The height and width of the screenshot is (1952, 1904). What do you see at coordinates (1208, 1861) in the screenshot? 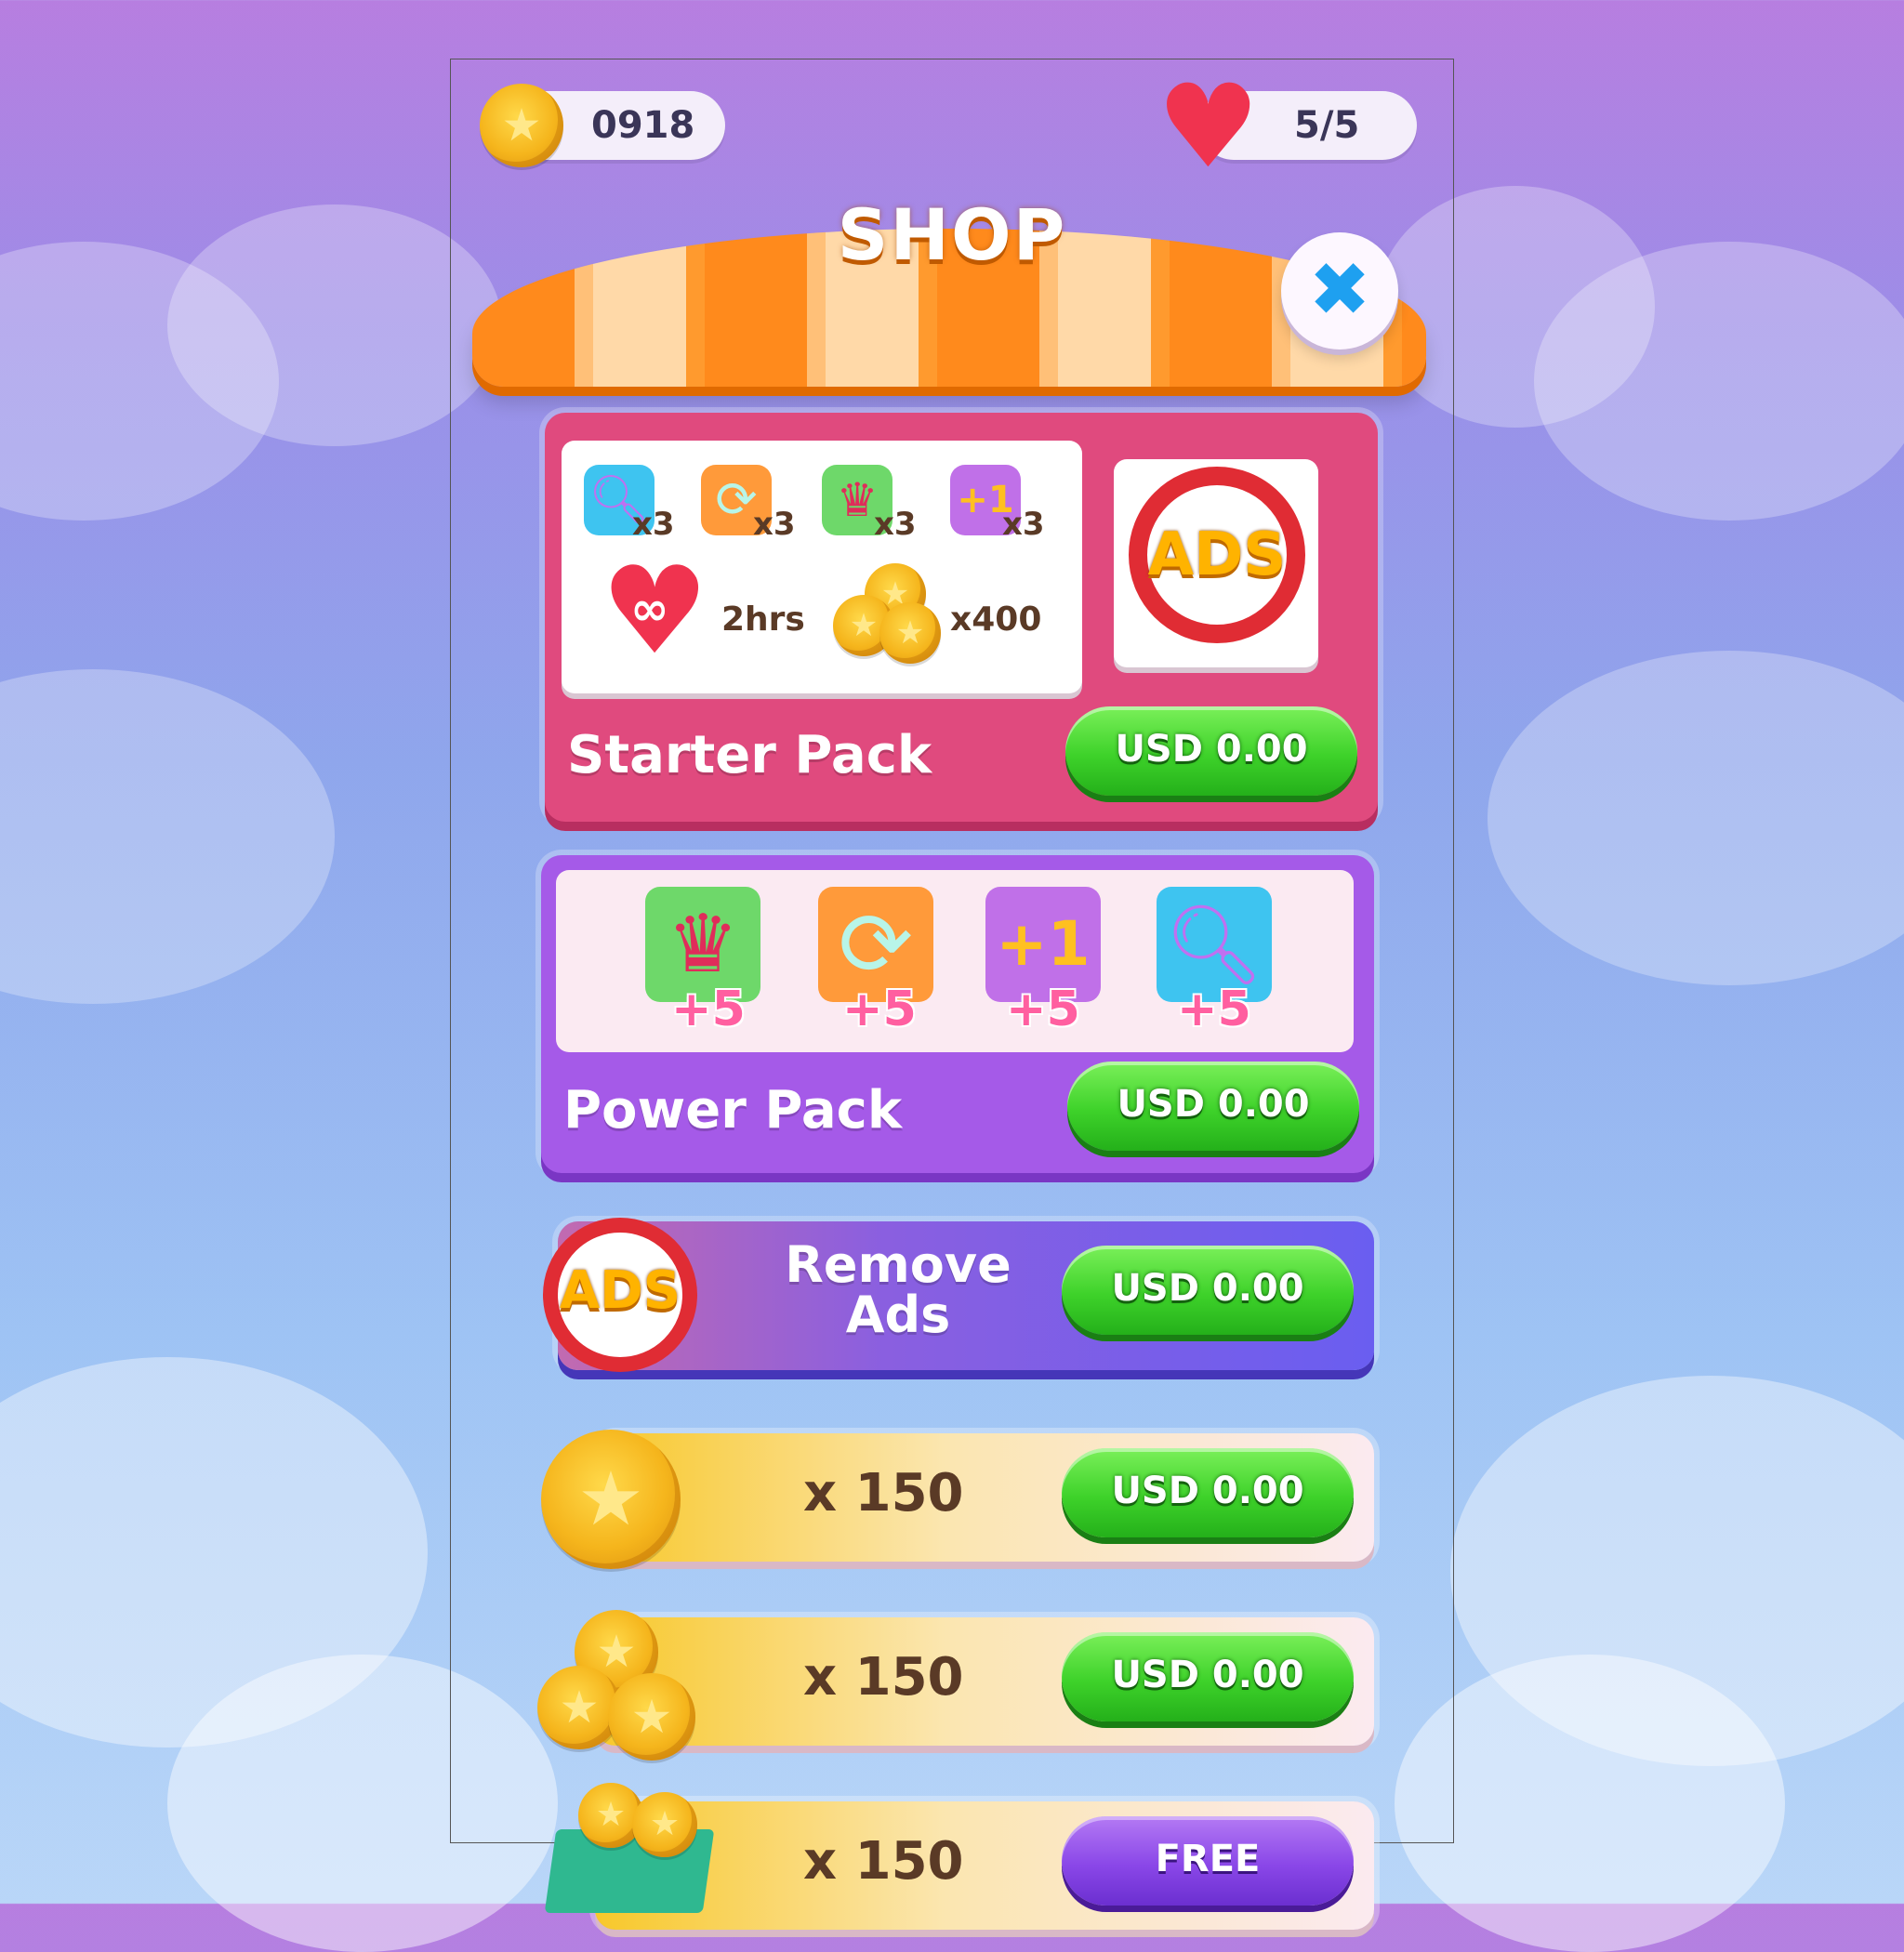
I see `free-coins-button: FREE` at bounding box center [1208, 1861].